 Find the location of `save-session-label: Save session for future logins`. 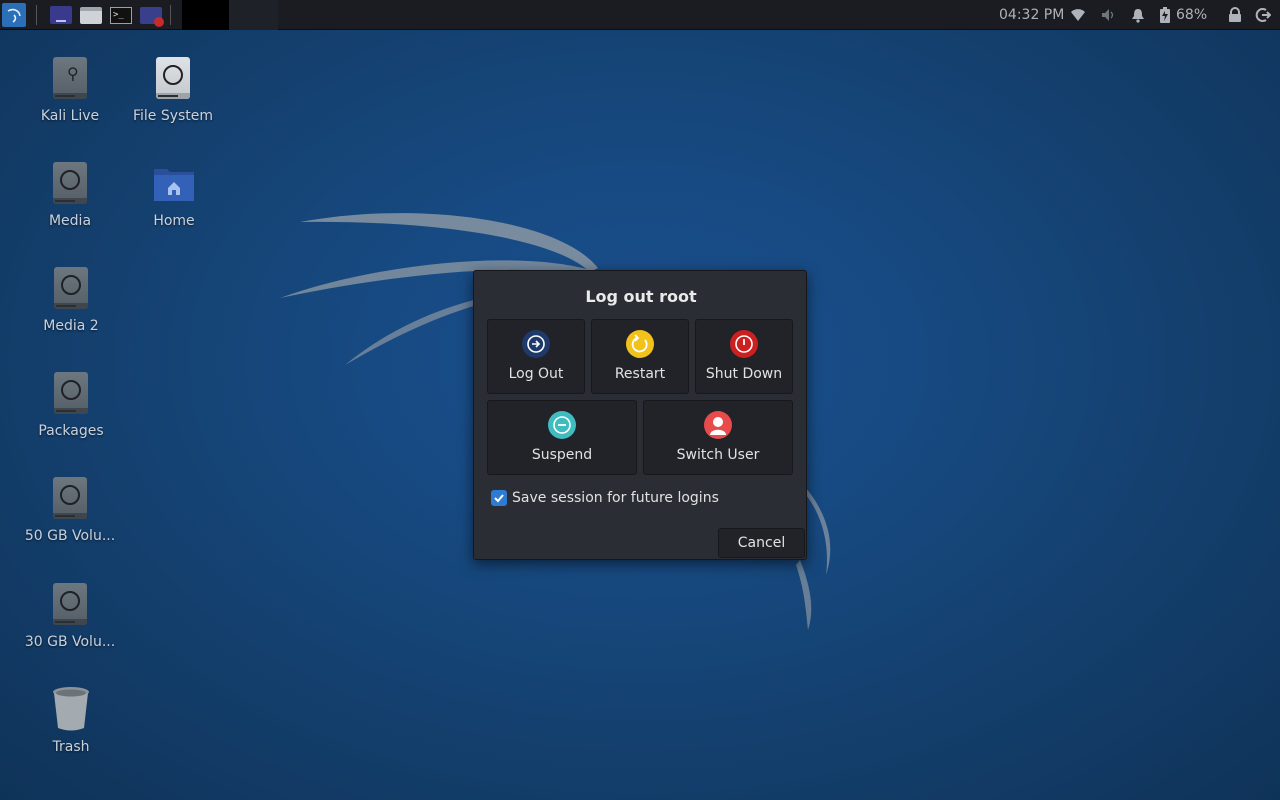

save-session-label: Save session for future logins is located at coordinates (615, 498).